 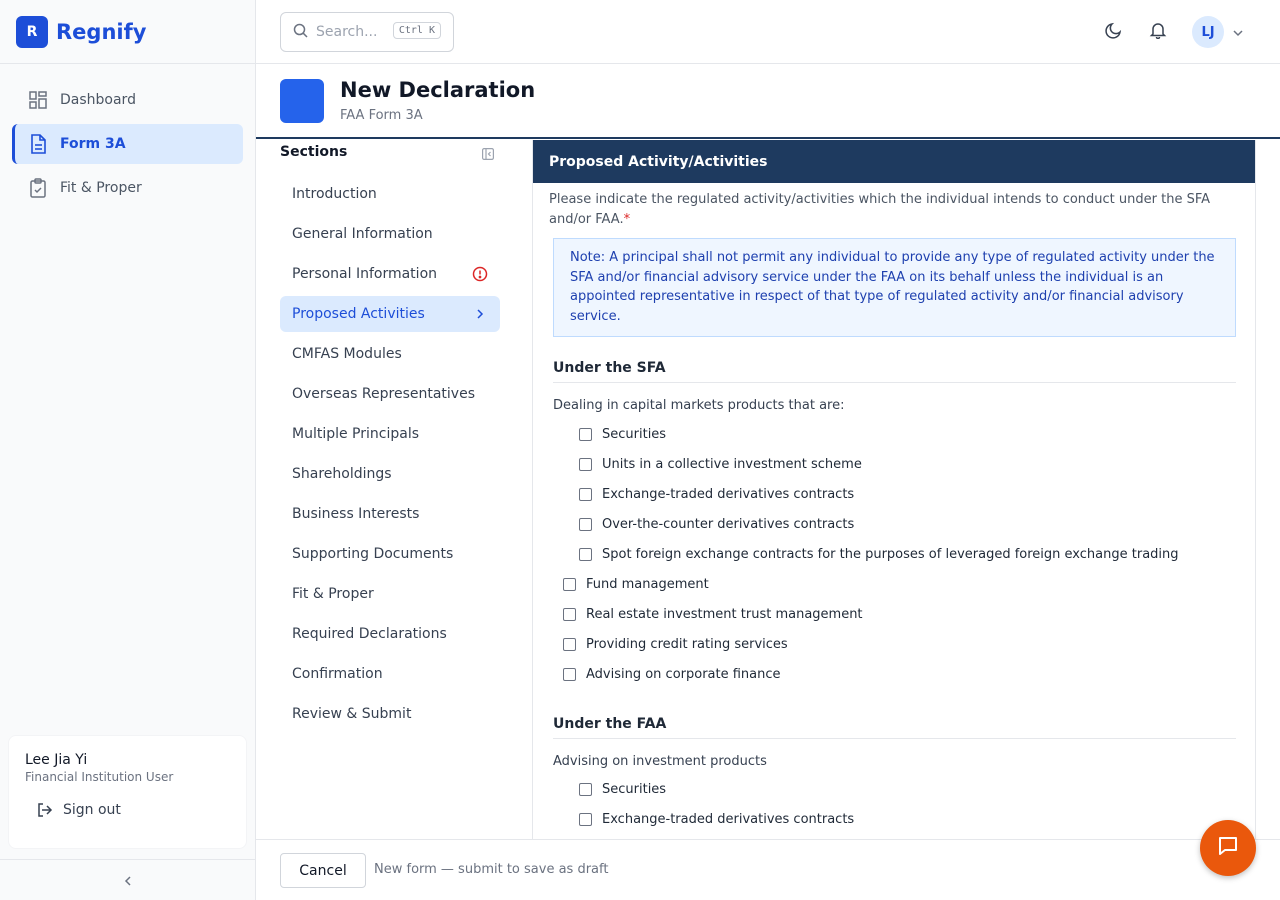 I want to click on checkbox-label: Fund management, so click(x=647, y=584).